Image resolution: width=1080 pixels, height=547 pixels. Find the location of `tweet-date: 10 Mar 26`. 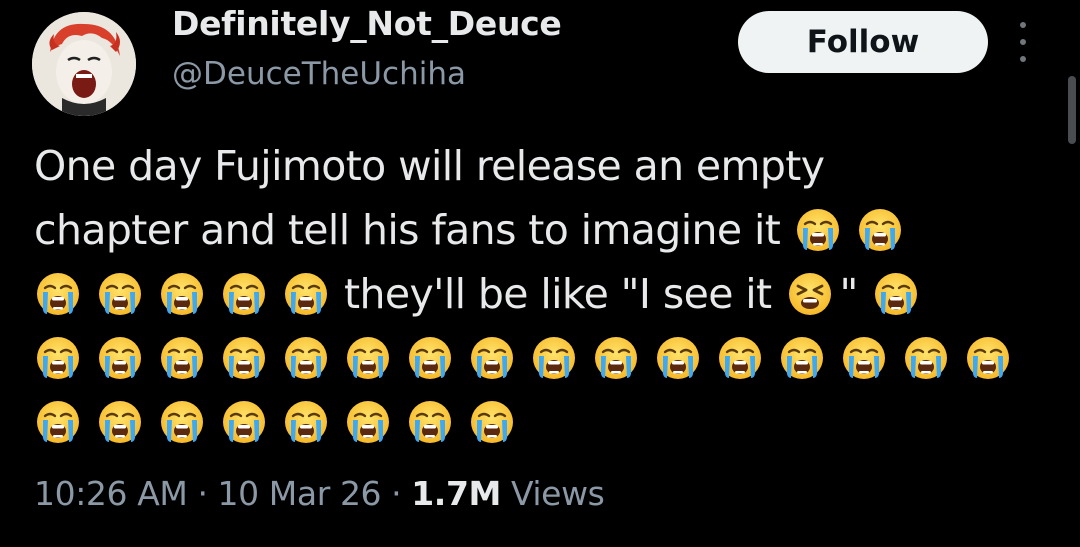

tweet-date: 10 Mar 26 is located at coordinates (300, 493).